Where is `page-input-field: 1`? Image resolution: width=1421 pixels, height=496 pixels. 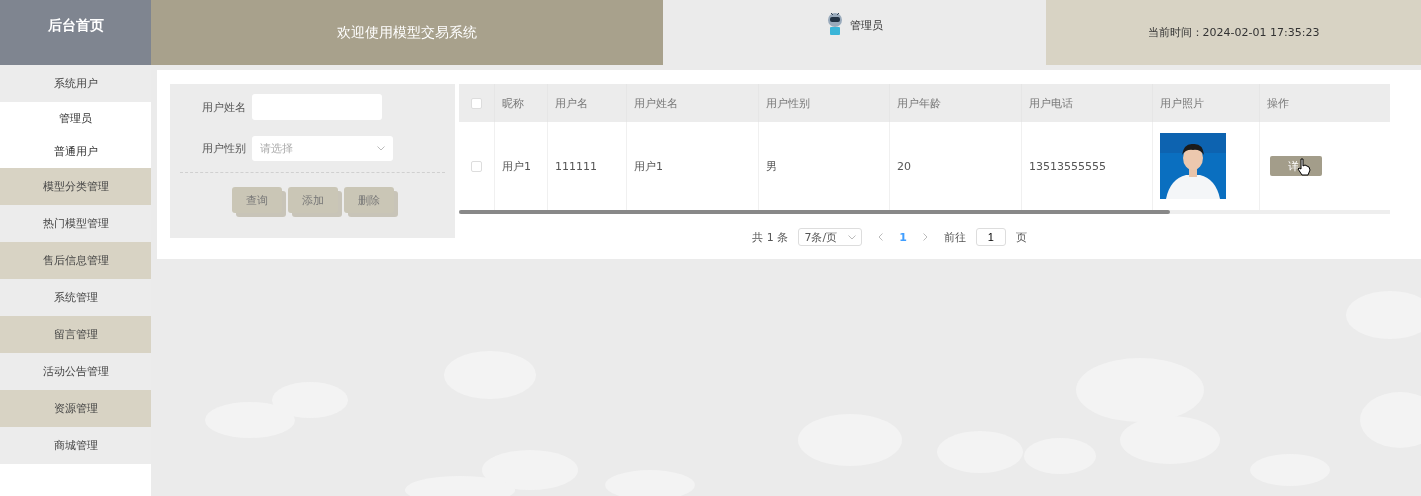
page-input-field: 1 is located at coordinates (990, 237).